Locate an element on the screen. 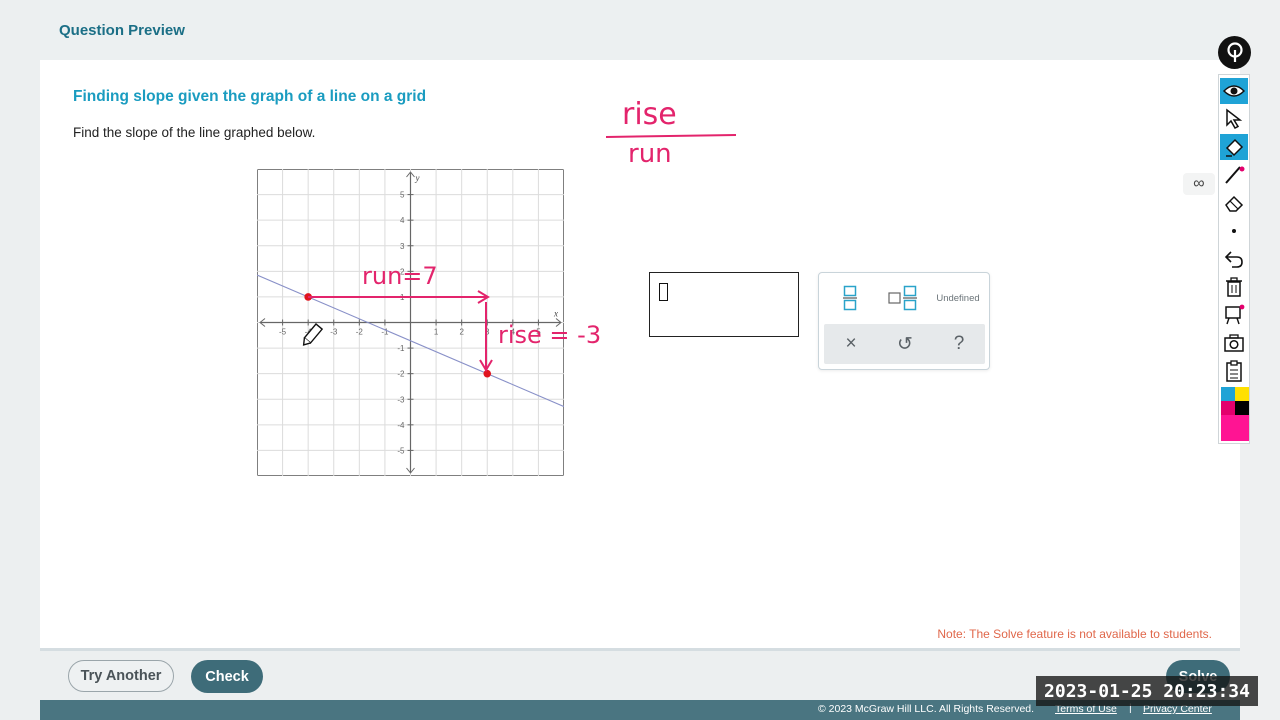 This screenshot has width=1280, height=720. coordinate-graph: xy-5 -4 -3 -2 -1 1 2 3 4 554321-1-2-3-4-5 is located at coordinates (410, 322).